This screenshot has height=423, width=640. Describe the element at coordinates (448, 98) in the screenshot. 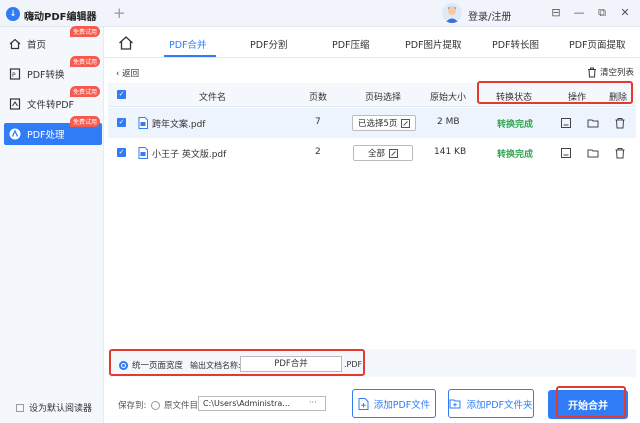

I see `header-original-size: 原始大小` at that location.